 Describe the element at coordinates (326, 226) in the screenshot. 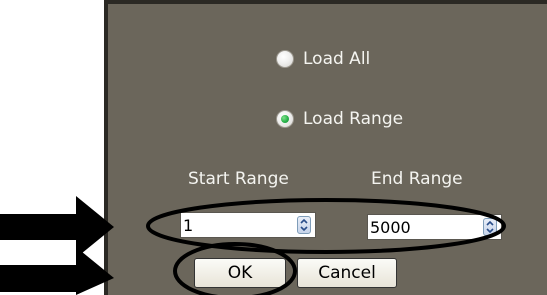

I see `range-highlight-ellipse` at that location.